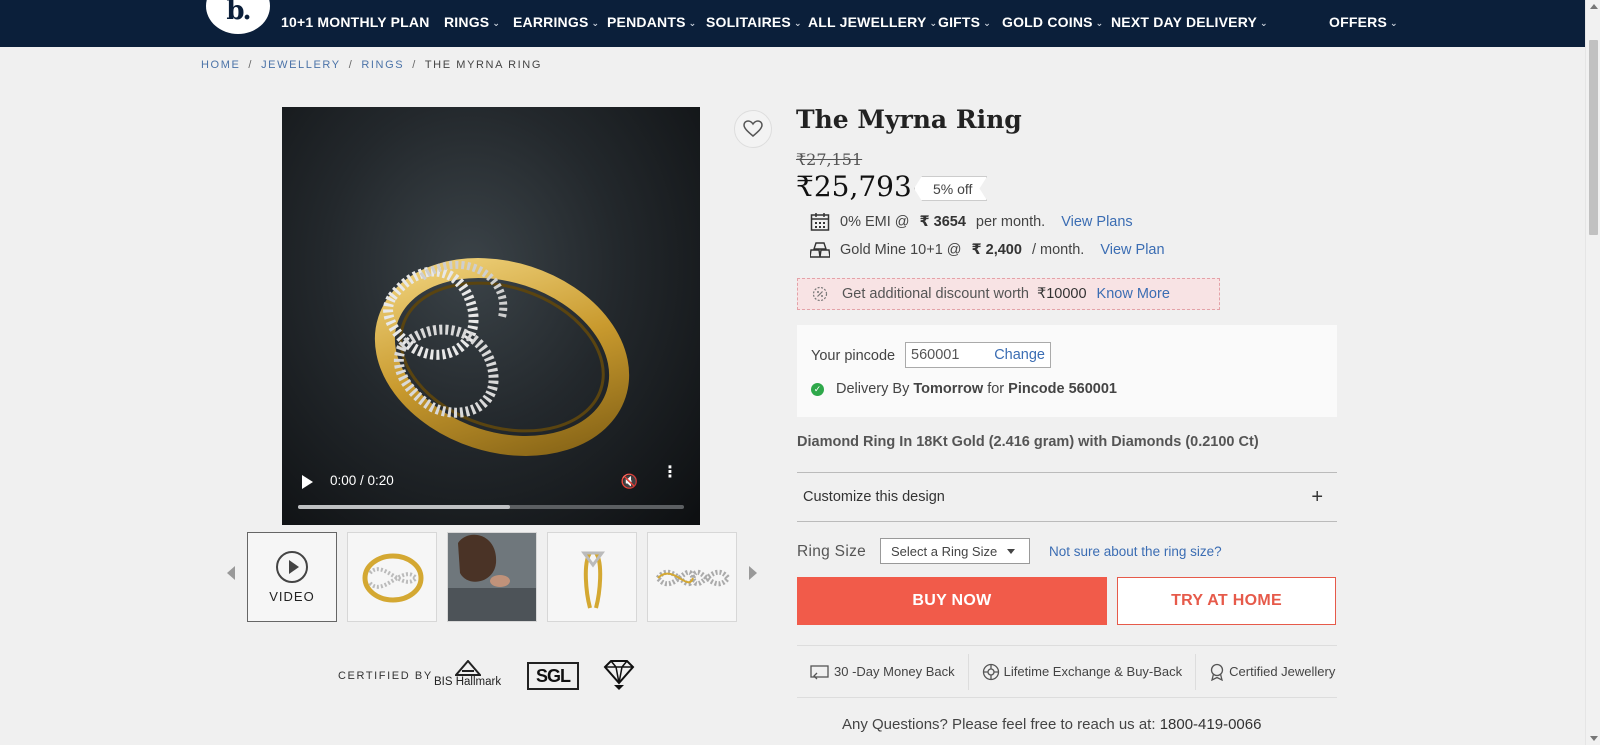 This screenshot has height=745, width=1600. I want to click on customize-design-toggle: Customize this design +, so click(1067, 497).